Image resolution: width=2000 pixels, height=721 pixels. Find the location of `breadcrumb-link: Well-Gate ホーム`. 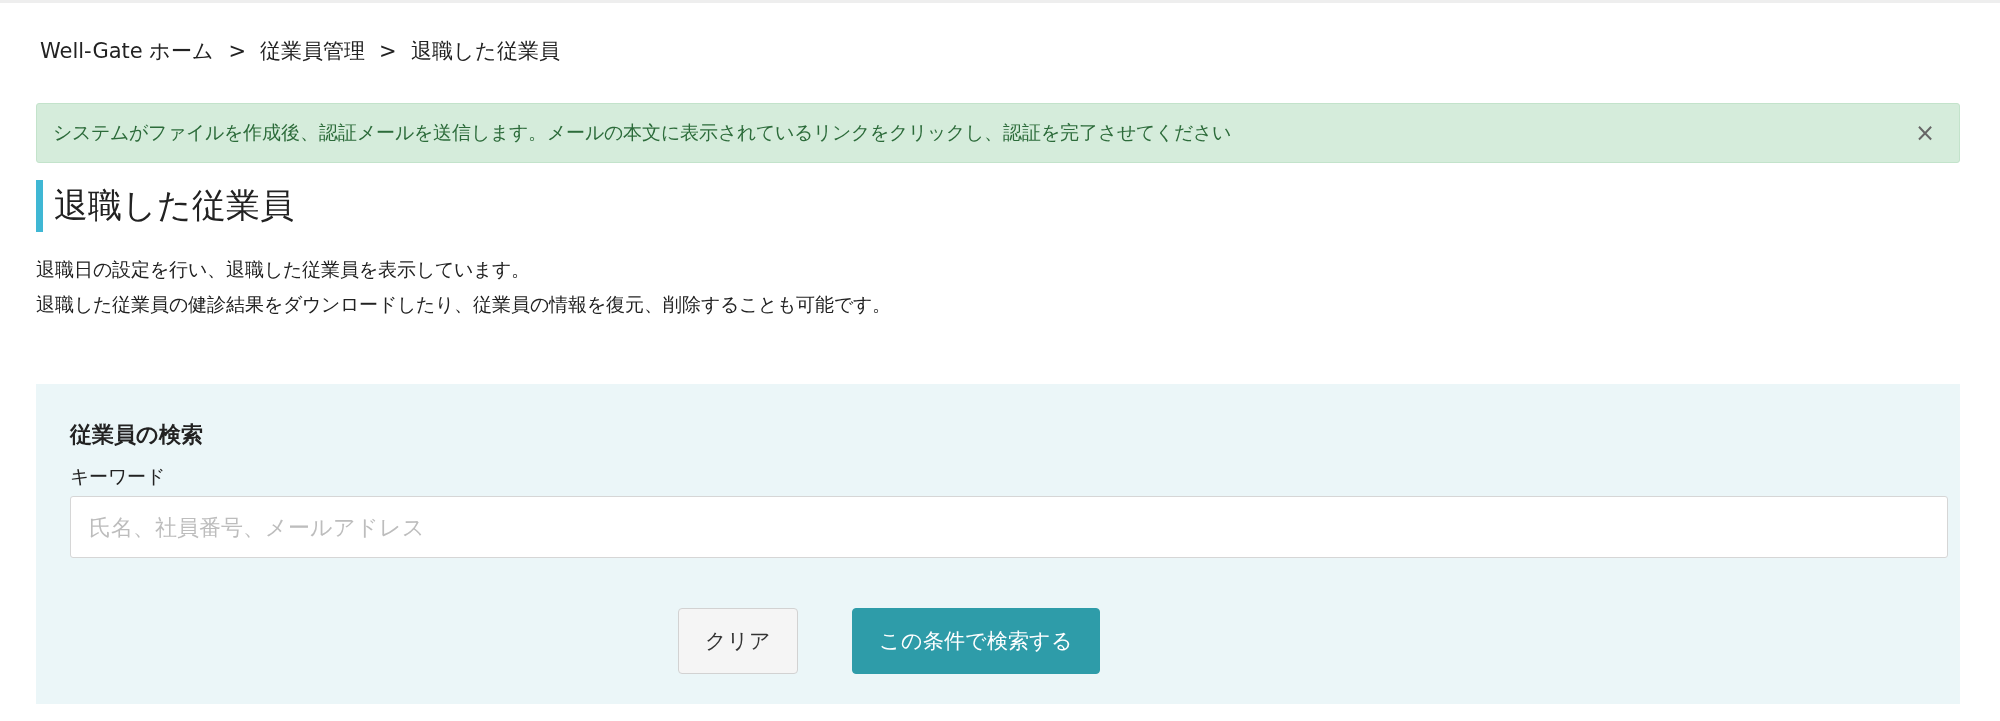

breadcrumb-link: Well-Gate ホーム is located at coordinates (127, 51).